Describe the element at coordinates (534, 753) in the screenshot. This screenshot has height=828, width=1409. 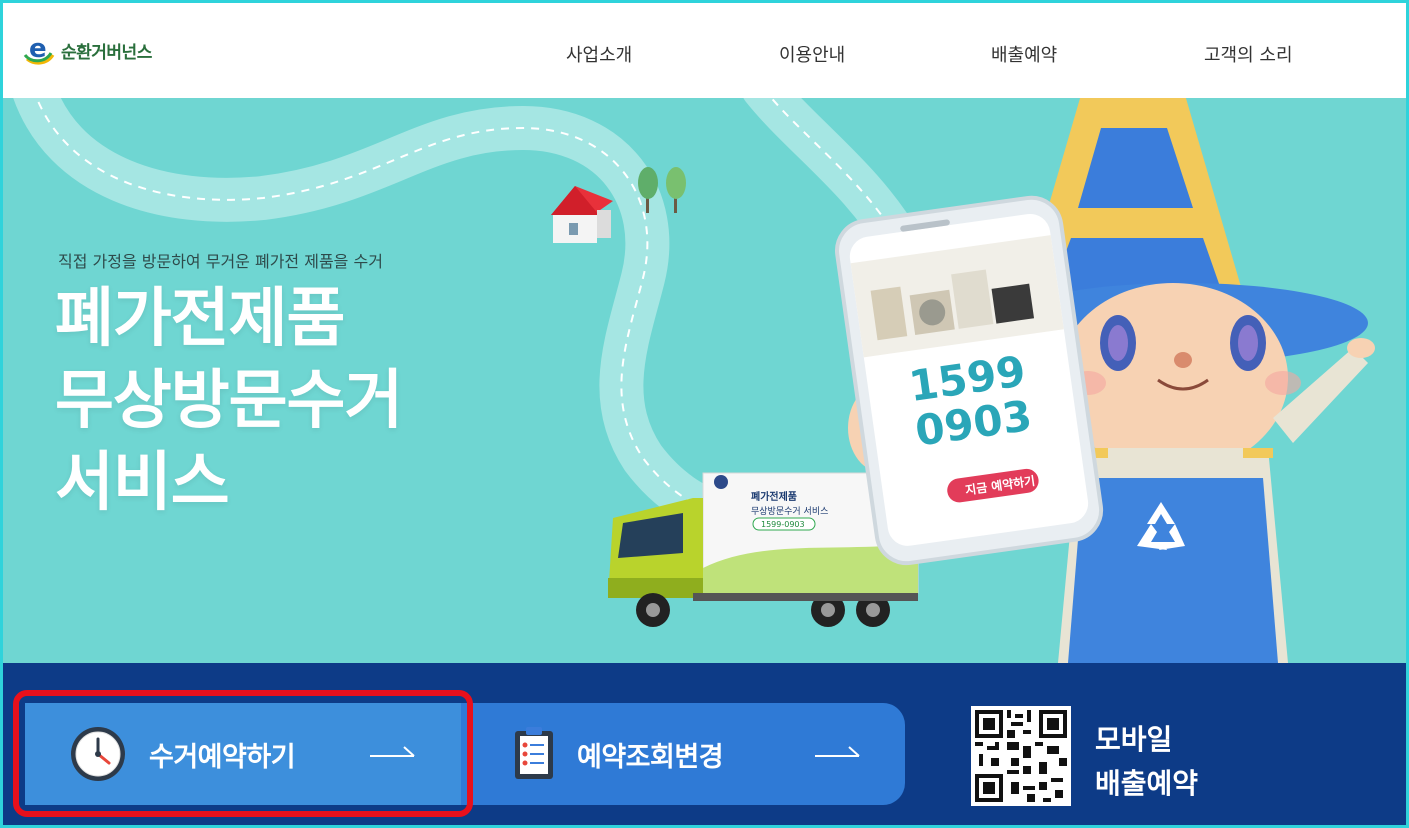
I see `clipboard-icon` at that location.